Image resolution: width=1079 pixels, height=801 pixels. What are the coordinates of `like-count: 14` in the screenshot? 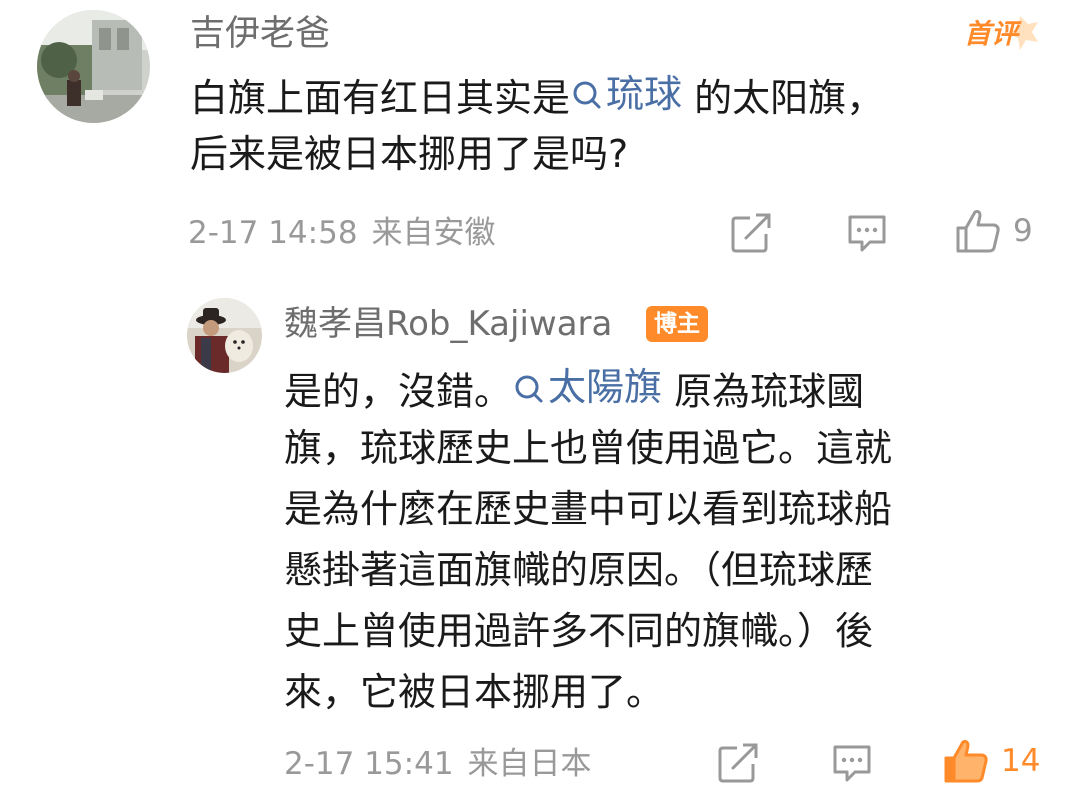 It's located at (1021, 761).